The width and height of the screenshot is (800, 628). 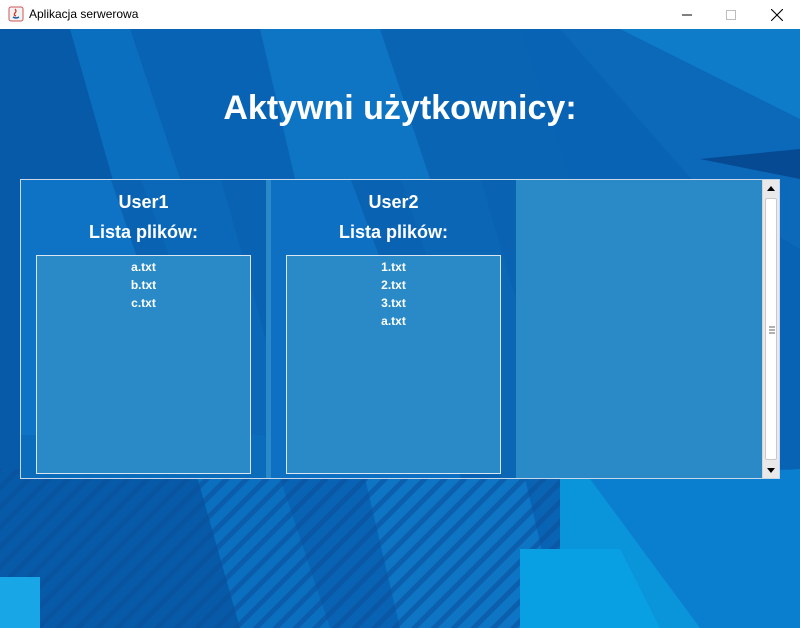 I want to click on file-item: 3.txt, so click(x=393, y=303).